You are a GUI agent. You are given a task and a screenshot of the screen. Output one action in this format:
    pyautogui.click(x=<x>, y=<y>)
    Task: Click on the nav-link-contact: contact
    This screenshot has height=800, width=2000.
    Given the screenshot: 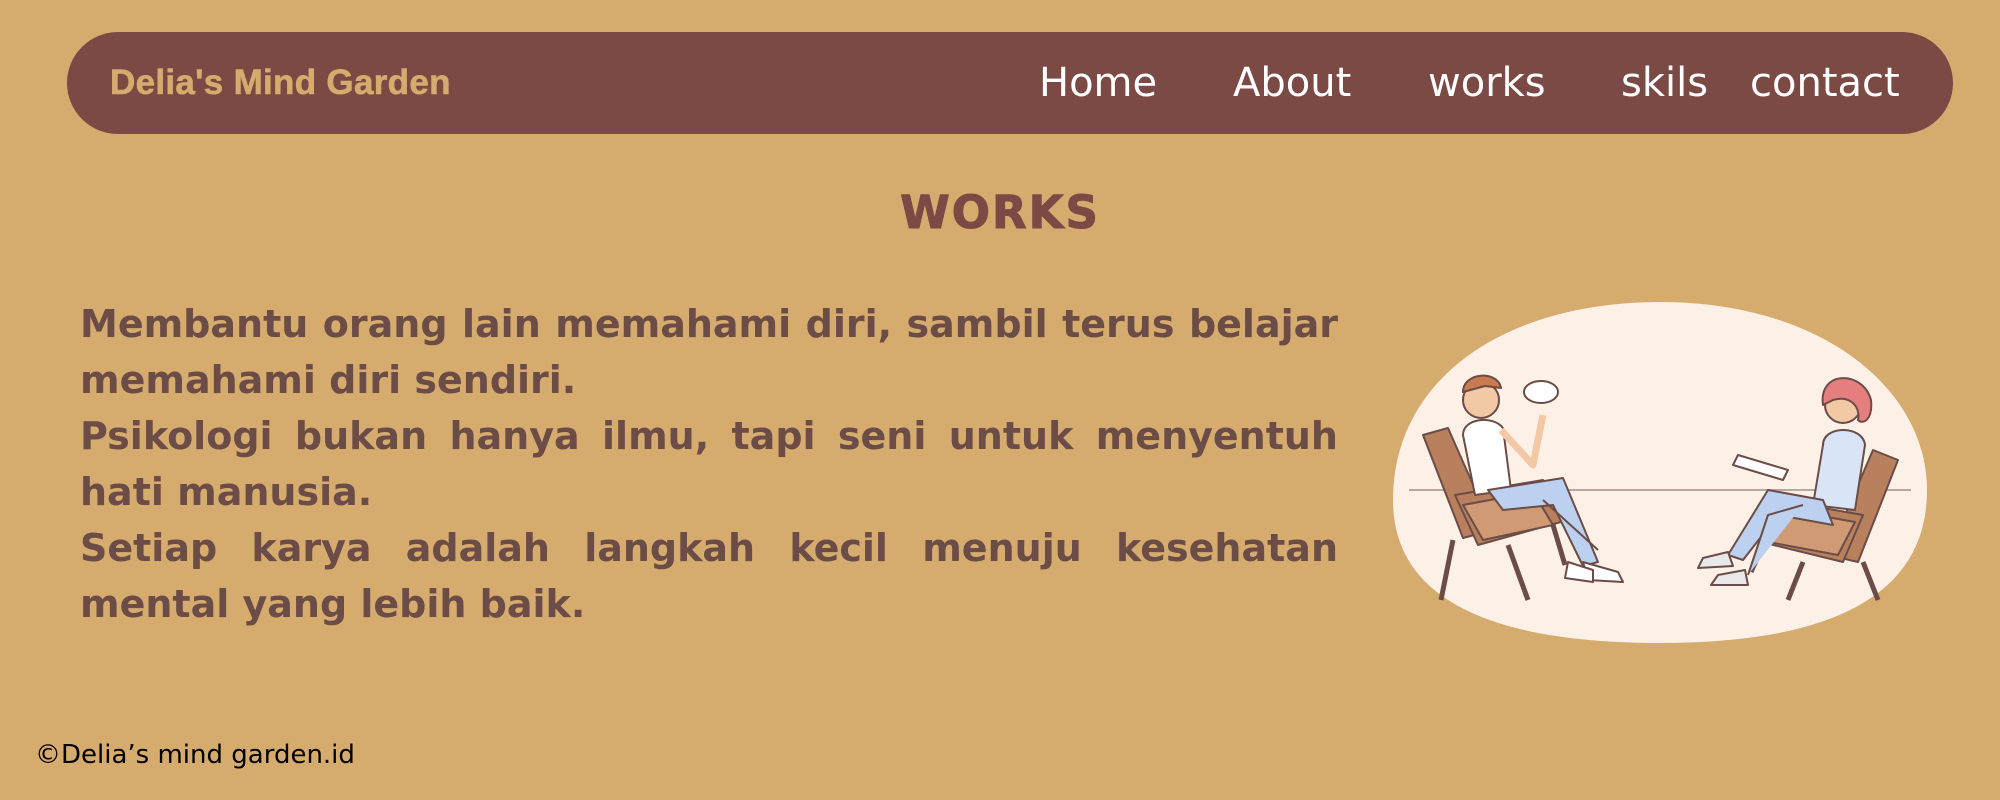 What is the action you would take?
    pyautogui.click(x=1825, y=83)
    